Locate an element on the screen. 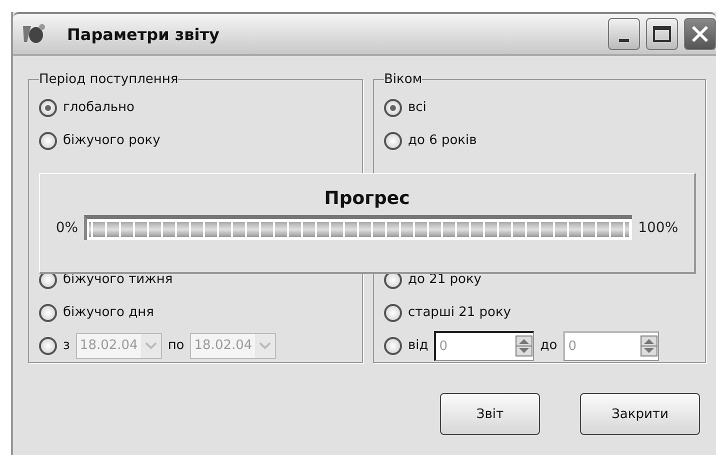  option-label: всі is located at coordinates (417, 107).